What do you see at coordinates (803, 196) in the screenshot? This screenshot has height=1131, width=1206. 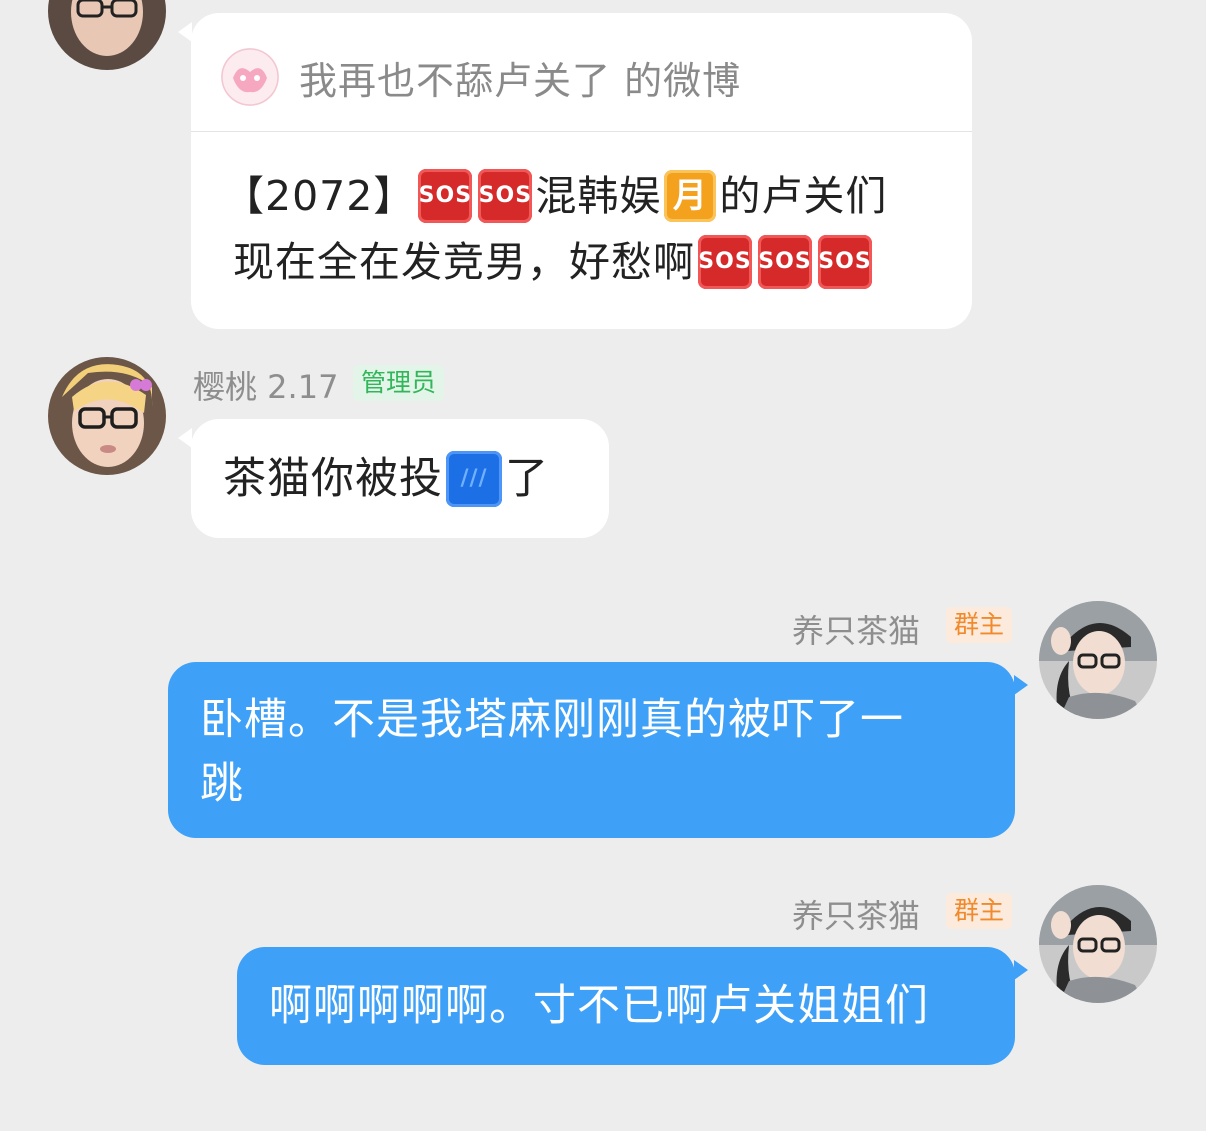 I see `weibo-post-line1-suffix: 的卢关们` at bounding box center [803, 196].